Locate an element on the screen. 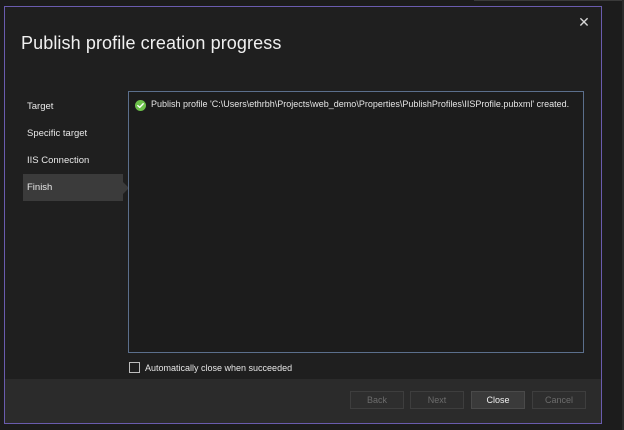  success-check-icon is located at coordinates (140, 104).